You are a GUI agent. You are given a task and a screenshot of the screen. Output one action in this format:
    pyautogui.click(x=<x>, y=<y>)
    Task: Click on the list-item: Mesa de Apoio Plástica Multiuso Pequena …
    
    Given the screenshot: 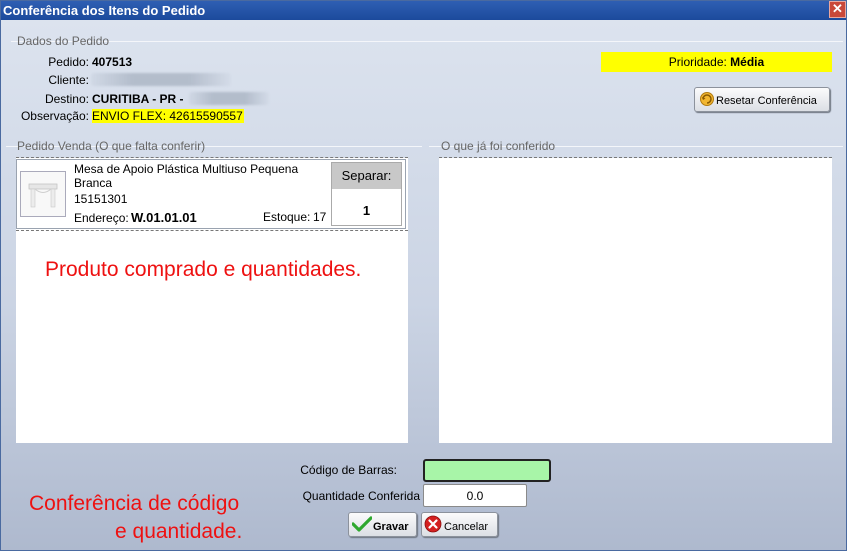 What is the action you would take?
    pyautogui.click(x=211, y=194)
    